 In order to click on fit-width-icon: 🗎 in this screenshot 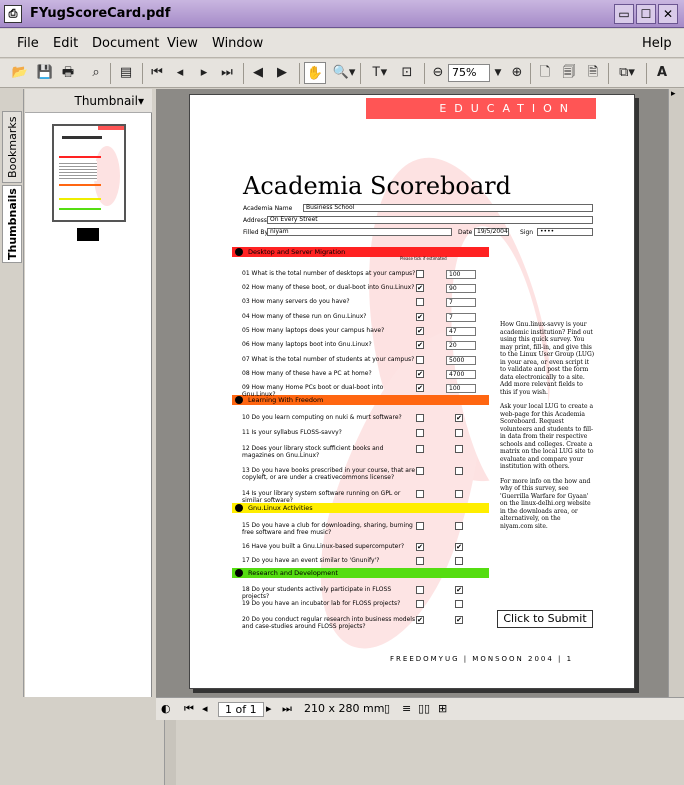, I will do `click(593, 73)`.